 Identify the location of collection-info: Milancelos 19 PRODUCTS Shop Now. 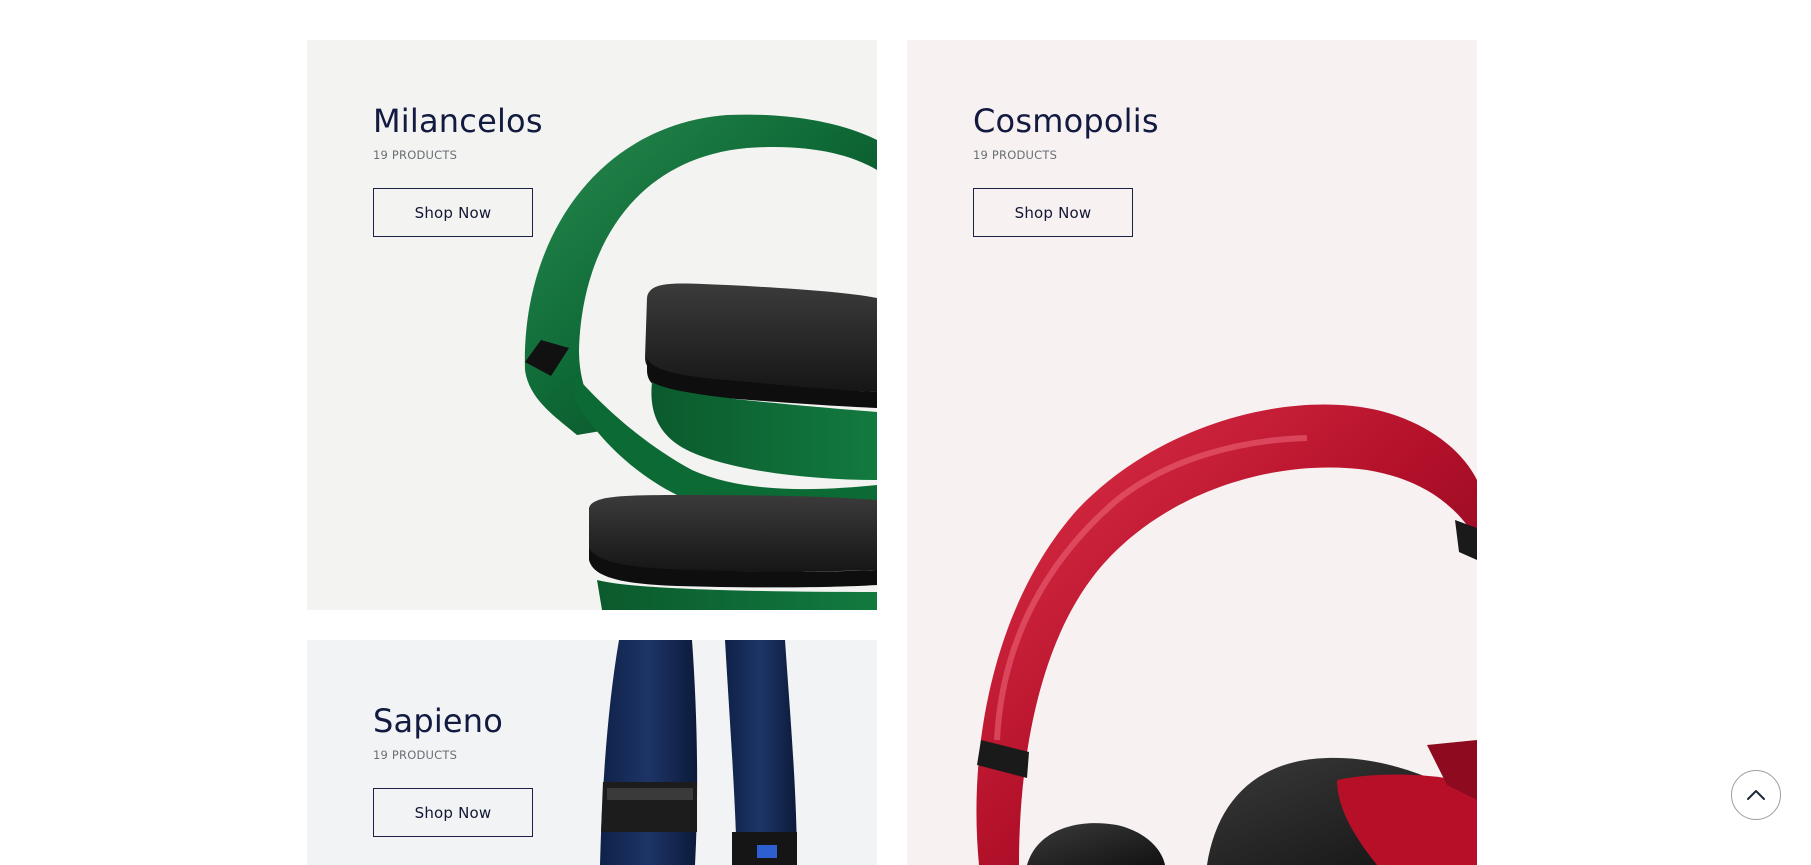
(458, 170).